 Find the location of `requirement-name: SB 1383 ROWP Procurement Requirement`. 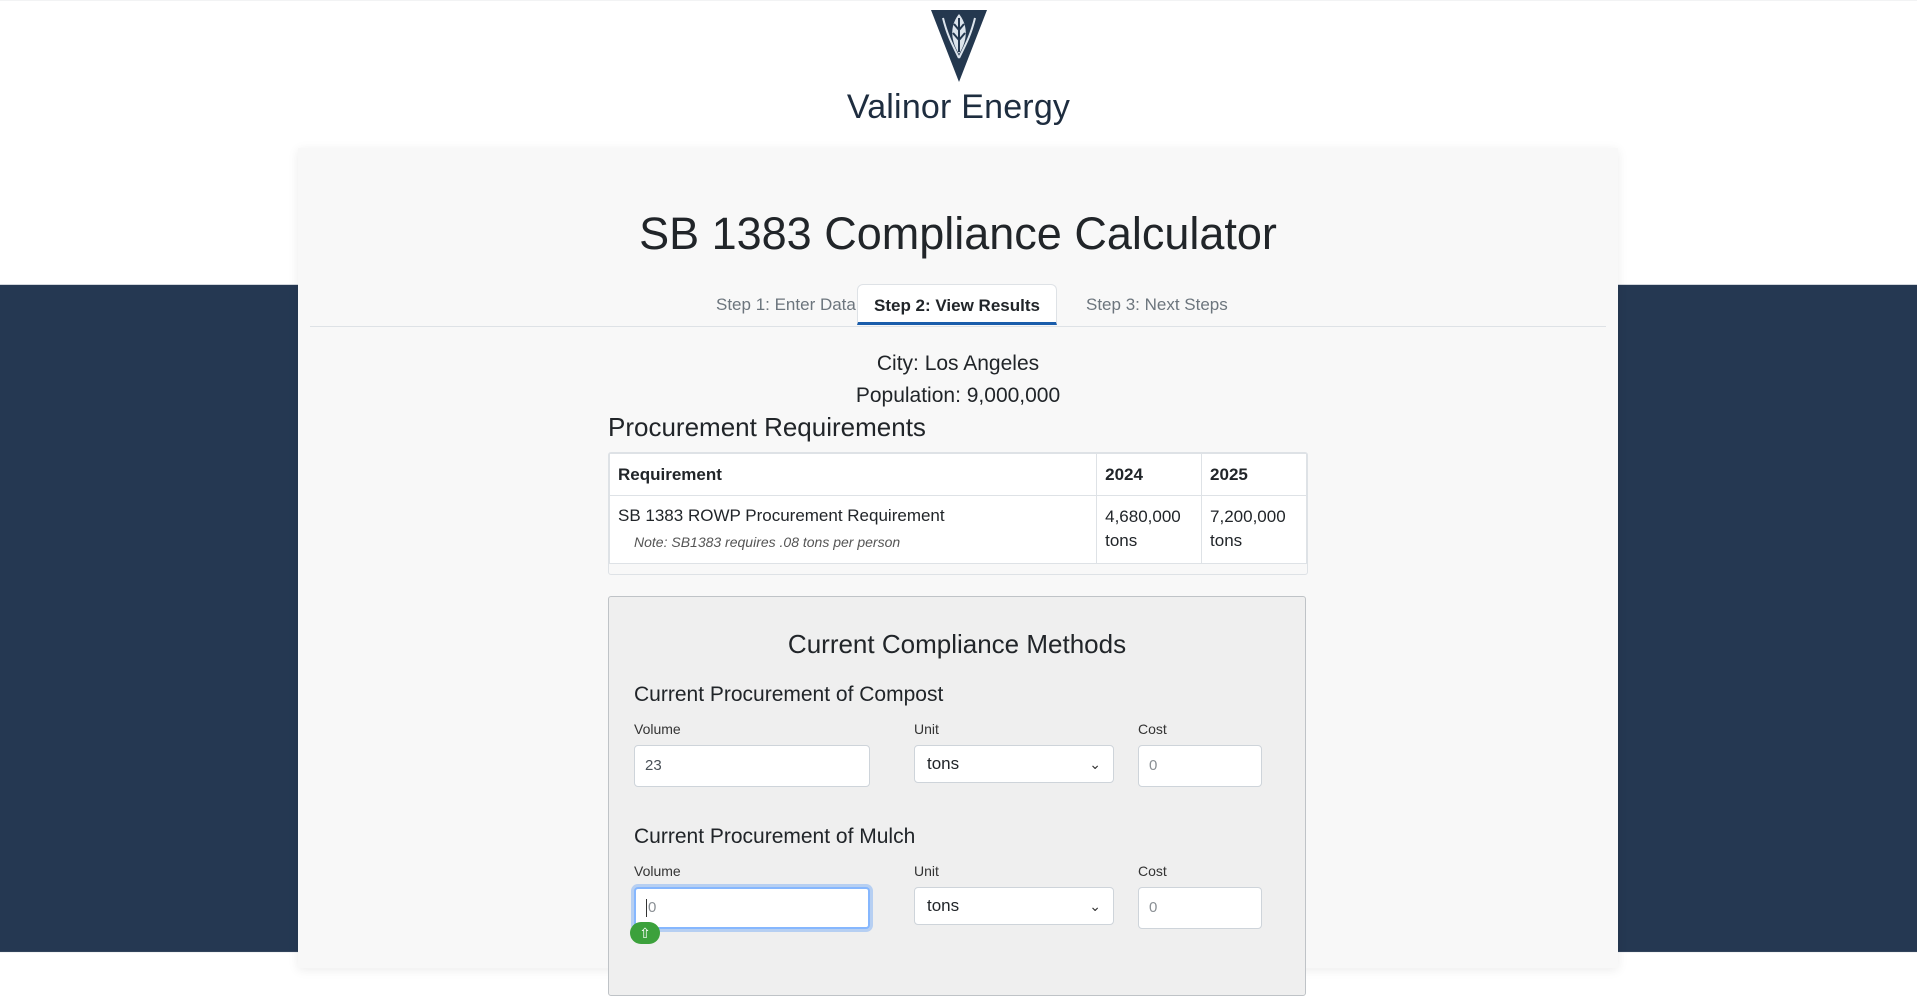

requirement-name: SB 1383 ROWP Procurement Requirement is located at coordinates (781, 515).